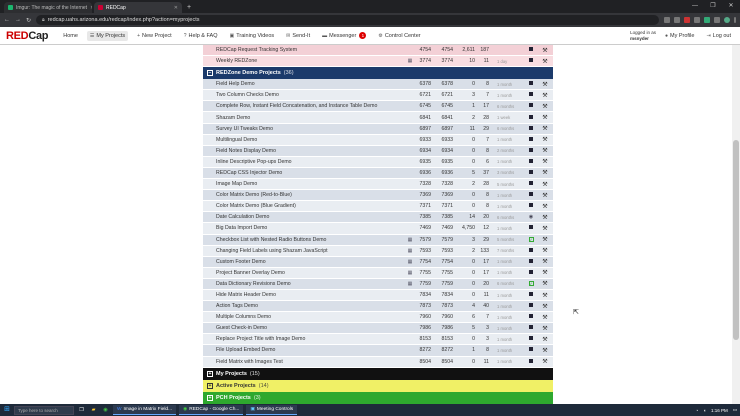 The width and height of the screenshot is (740, 416). What do you see at coordinates (272, 410) in the screenshot?
I see `taskbar-app-meeting: ▣ Meeting Controls` at bounding box center [272, 410].